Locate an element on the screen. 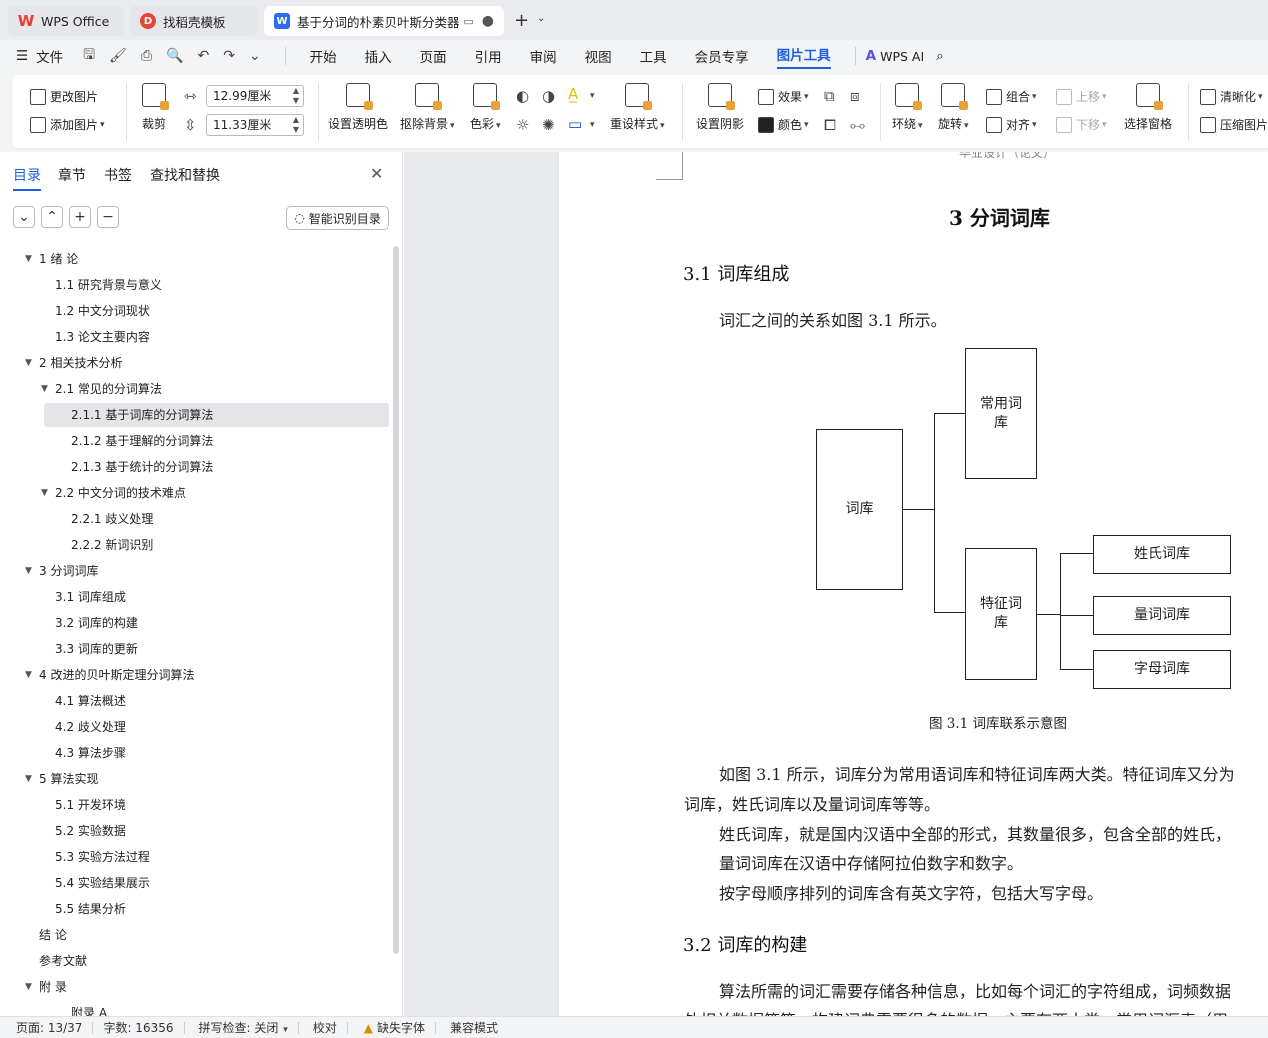 The height and width of the screenshot is (1038, 1268). add-image-button: 添加图片 ▾ is located at coordinates (67, 124).